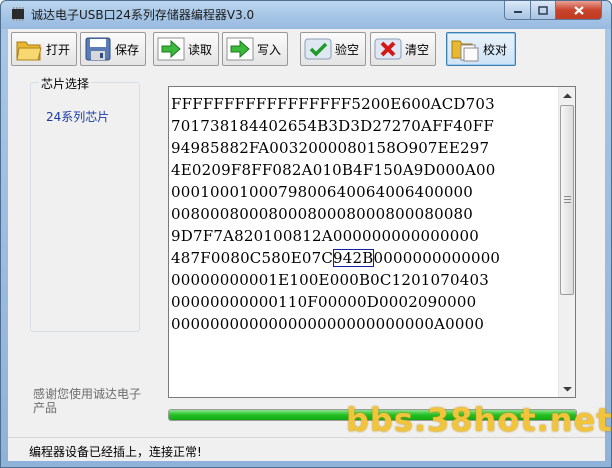 The width and height of the screenshot is (612, 468). I want to click on hex-line: 487F0080C580E07C942B0000000000000, so click(365, 258).